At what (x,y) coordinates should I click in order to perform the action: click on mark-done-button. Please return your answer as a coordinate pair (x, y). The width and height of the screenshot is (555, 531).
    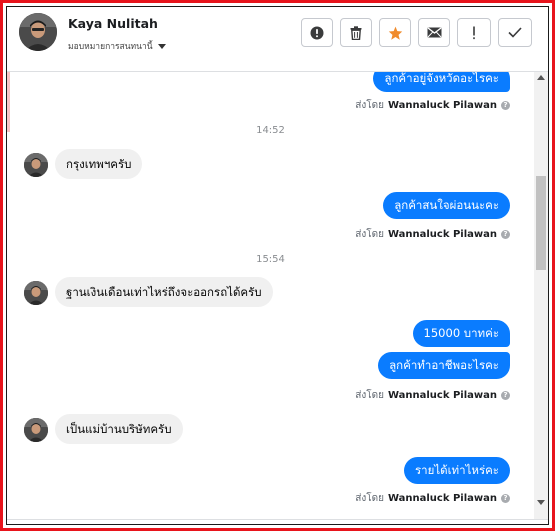
    Looking at the image, I should click on (515, 32).